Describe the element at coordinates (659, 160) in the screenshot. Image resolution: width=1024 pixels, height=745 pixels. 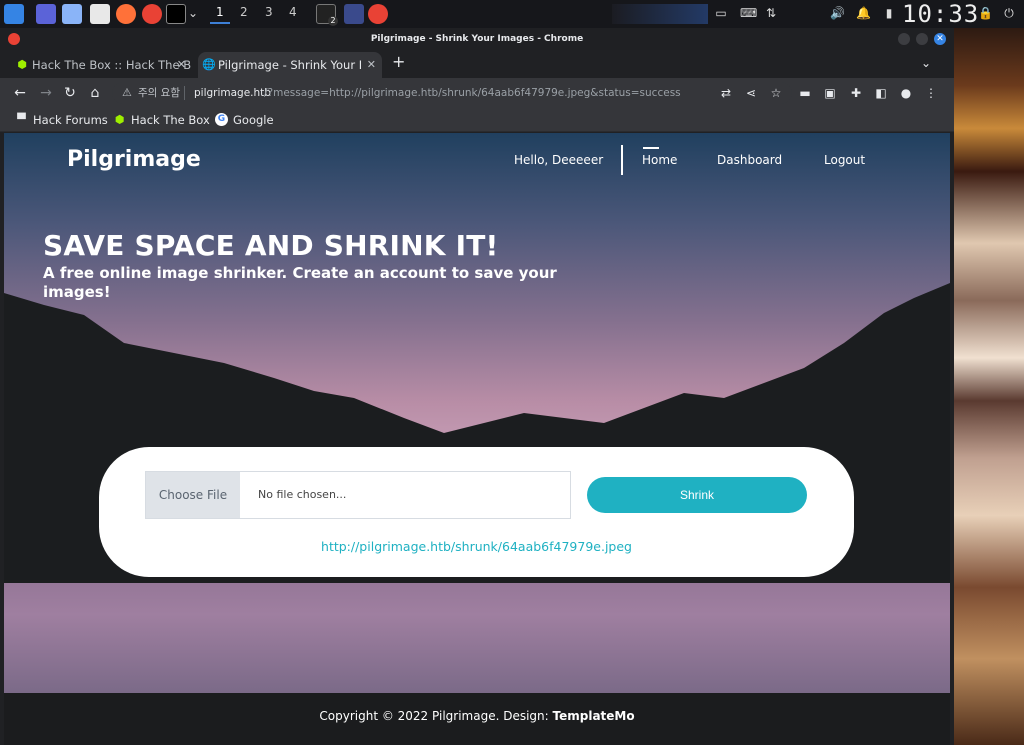
I see `nav-home: Home` at that location.